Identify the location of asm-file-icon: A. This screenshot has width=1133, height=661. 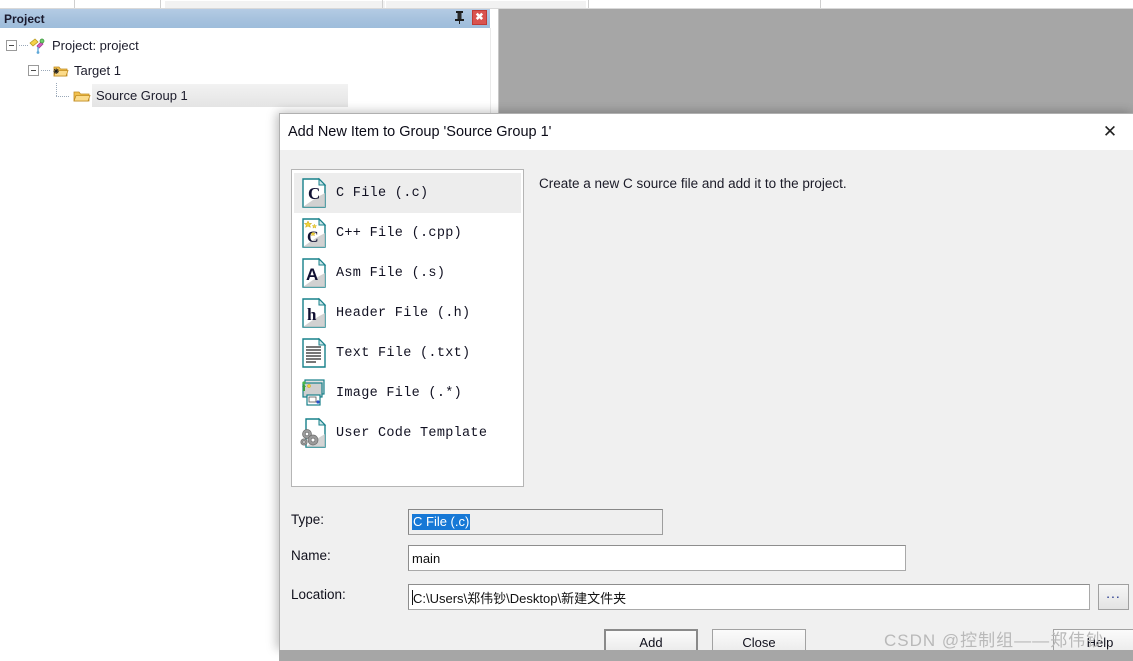
(314, 273).